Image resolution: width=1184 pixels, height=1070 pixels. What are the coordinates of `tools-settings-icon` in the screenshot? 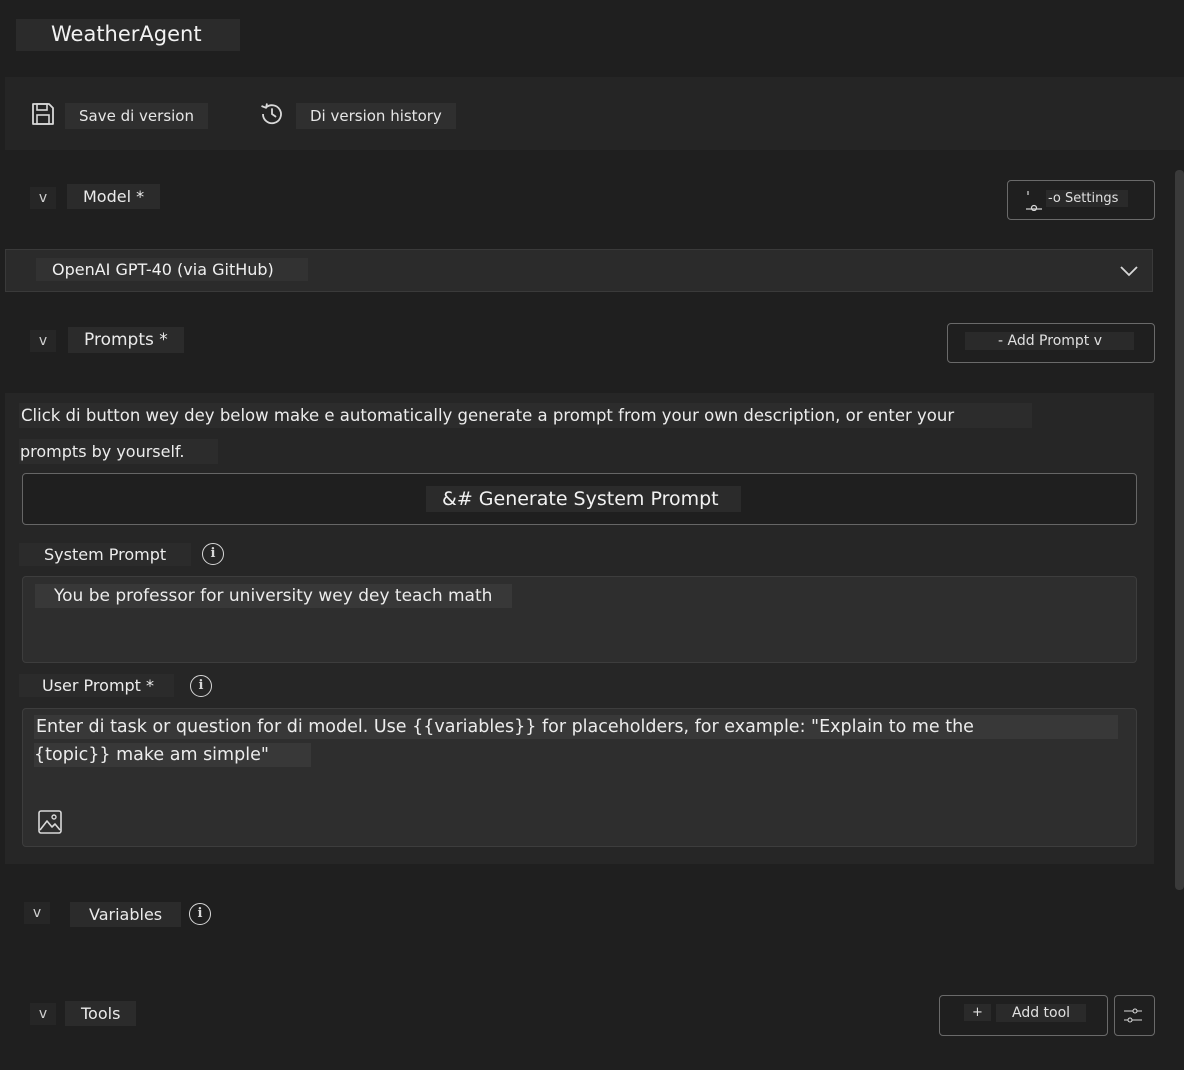 It's located at (1134, 1015).